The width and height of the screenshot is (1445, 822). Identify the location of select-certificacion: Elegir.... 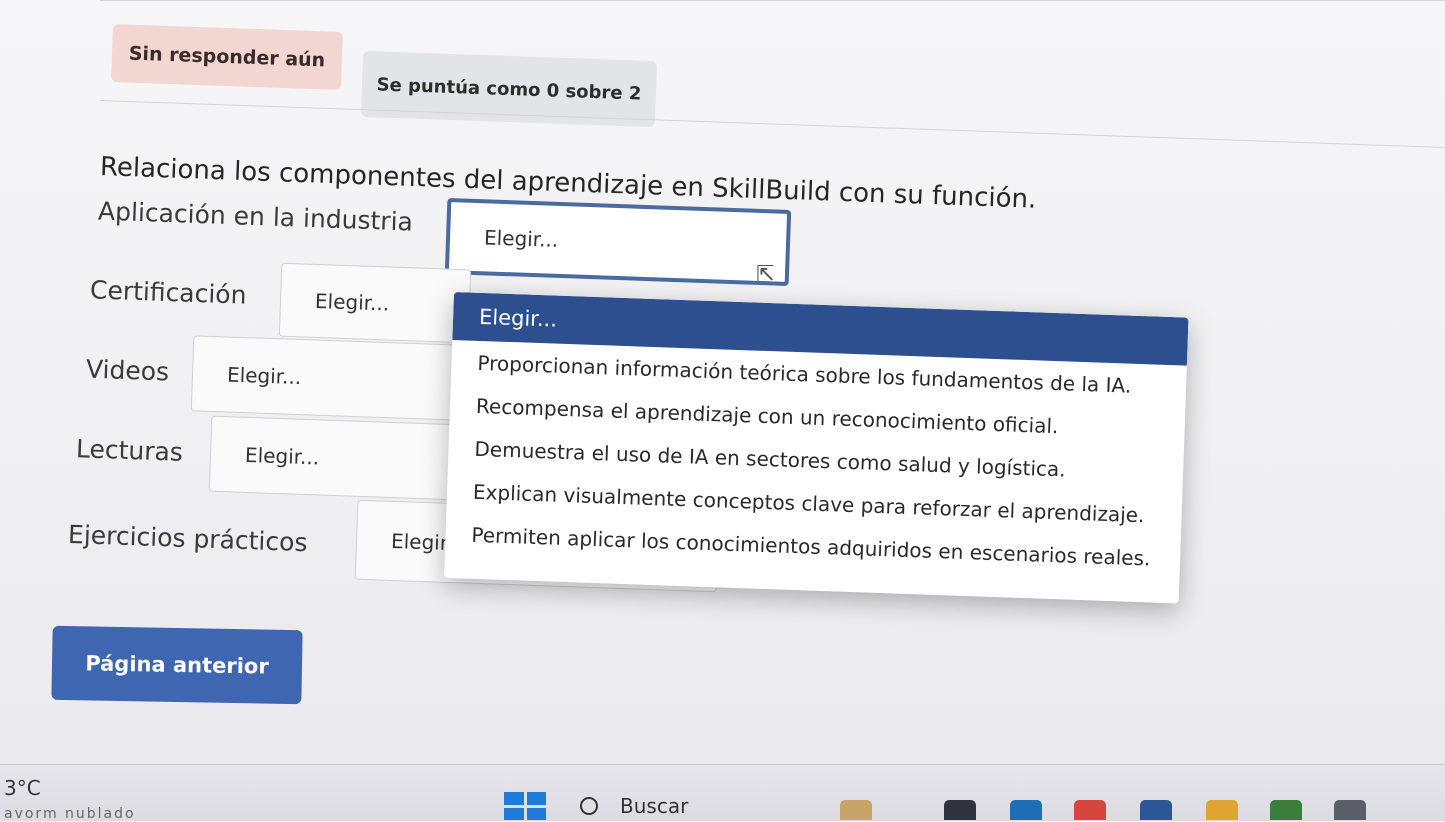
(375, 303).